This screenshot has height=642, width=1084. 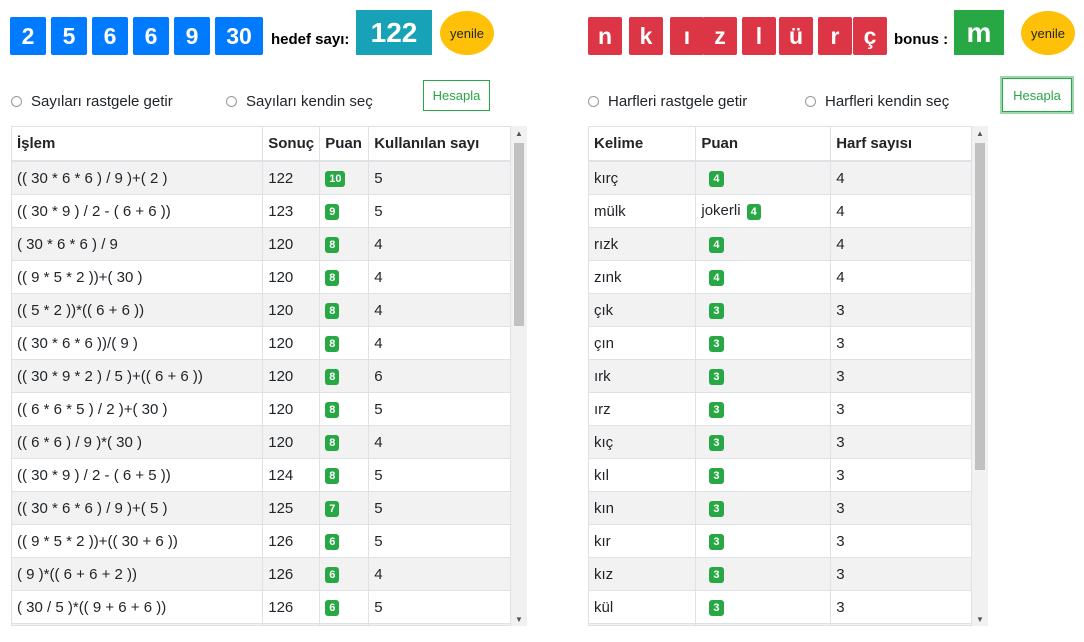 I want to click on table-row: zınk 4 4, so click(x=780, y=277).